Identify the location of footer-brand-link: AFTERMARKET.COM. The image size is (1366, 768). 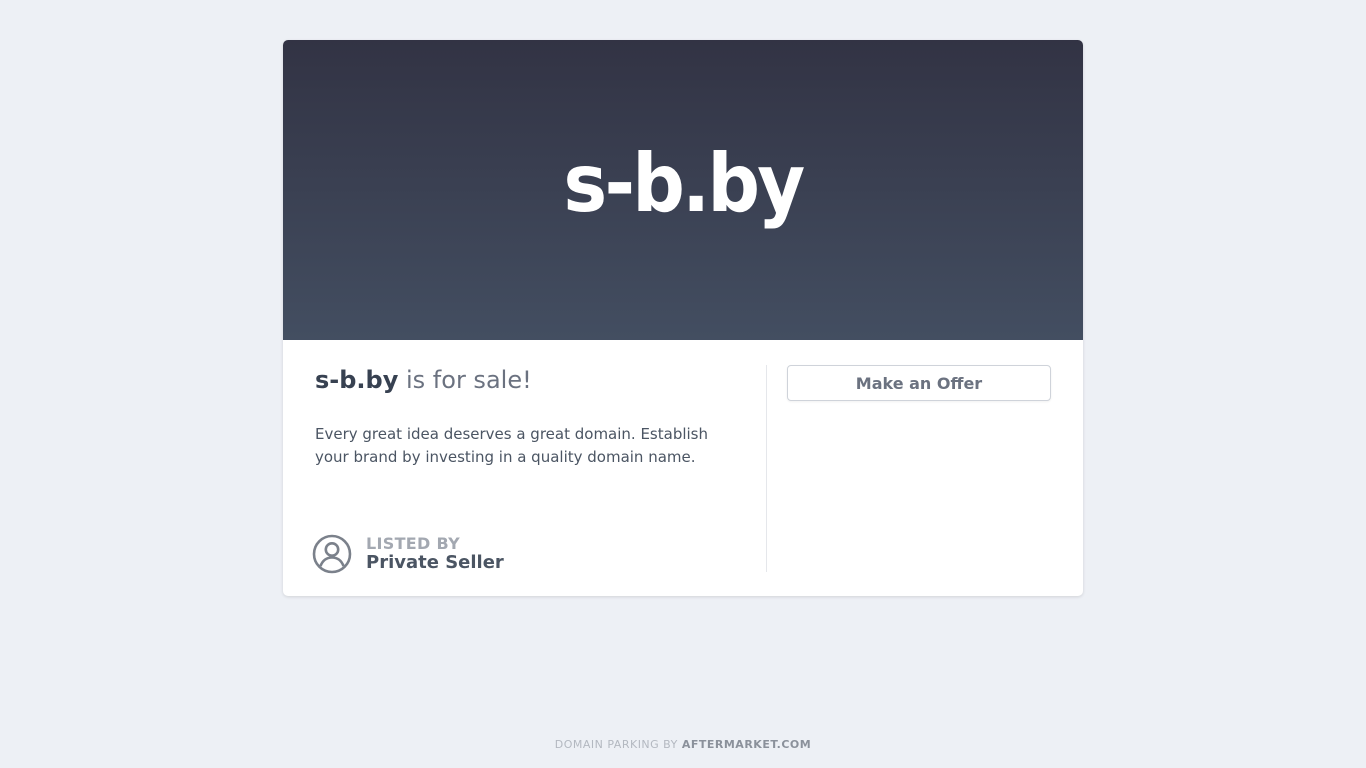
(746, 744).